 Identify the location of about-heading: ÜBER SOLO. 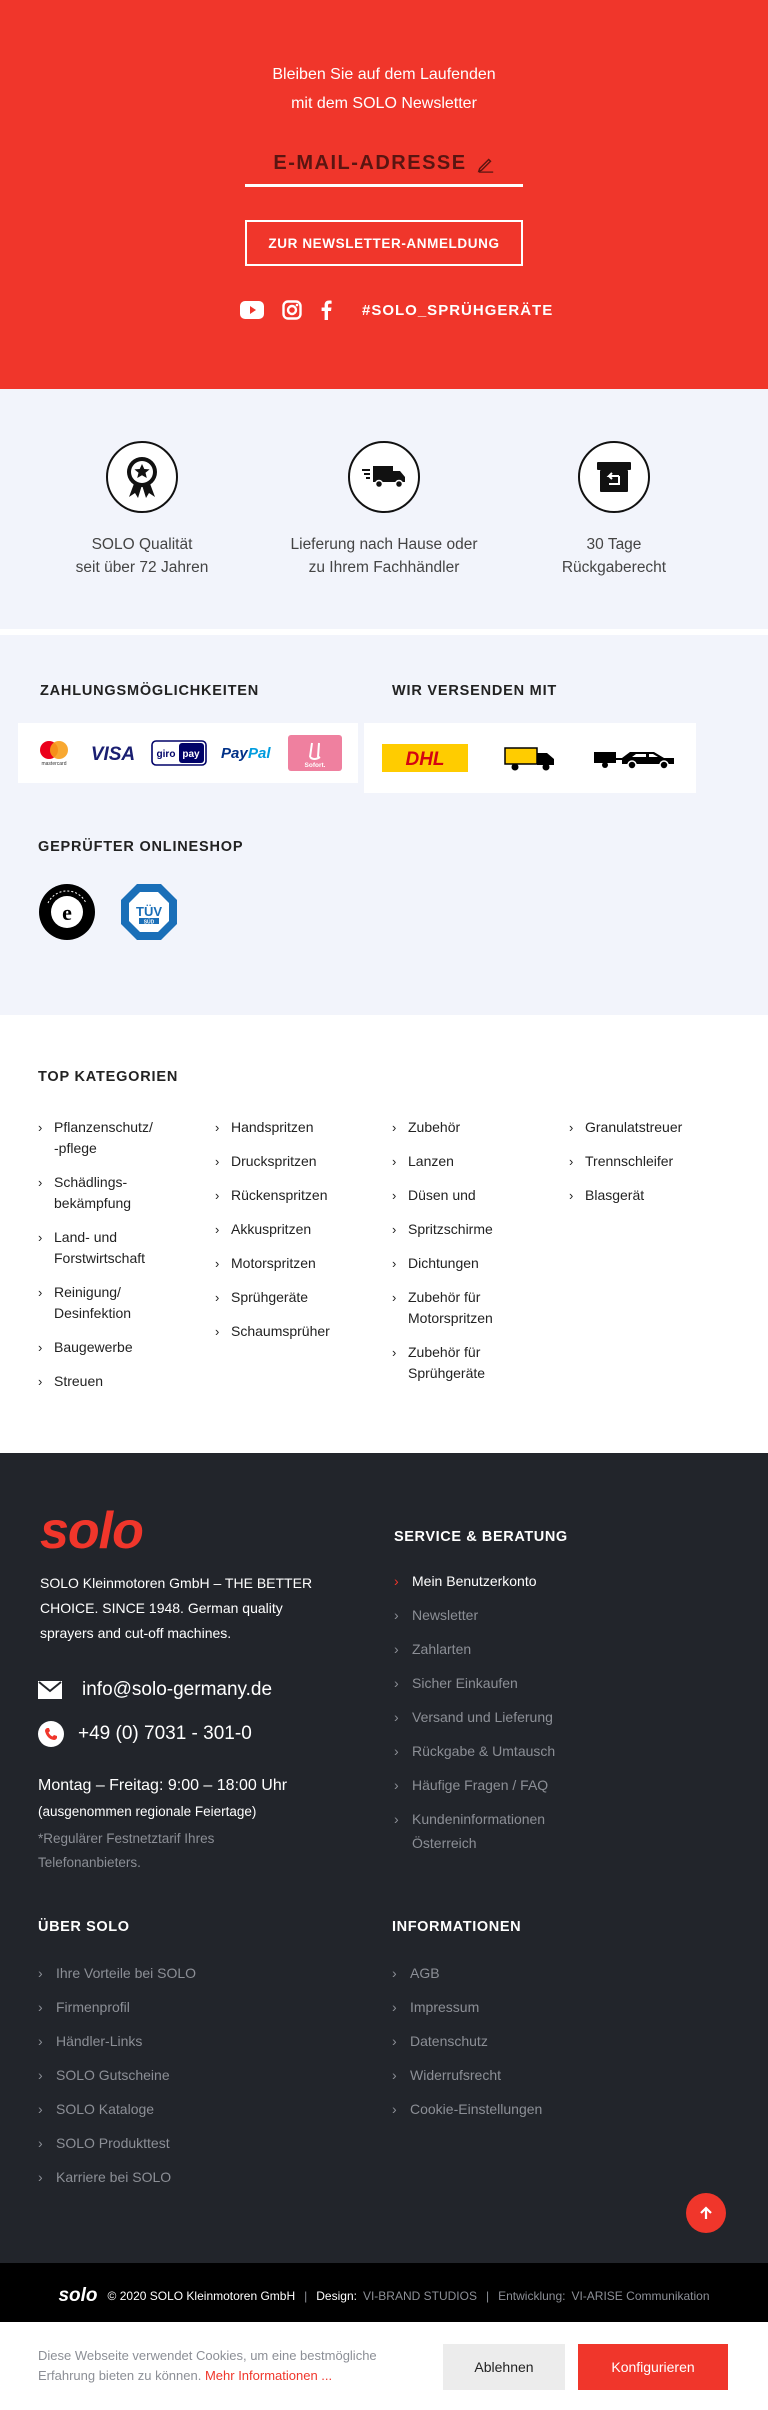
(84, 1927).